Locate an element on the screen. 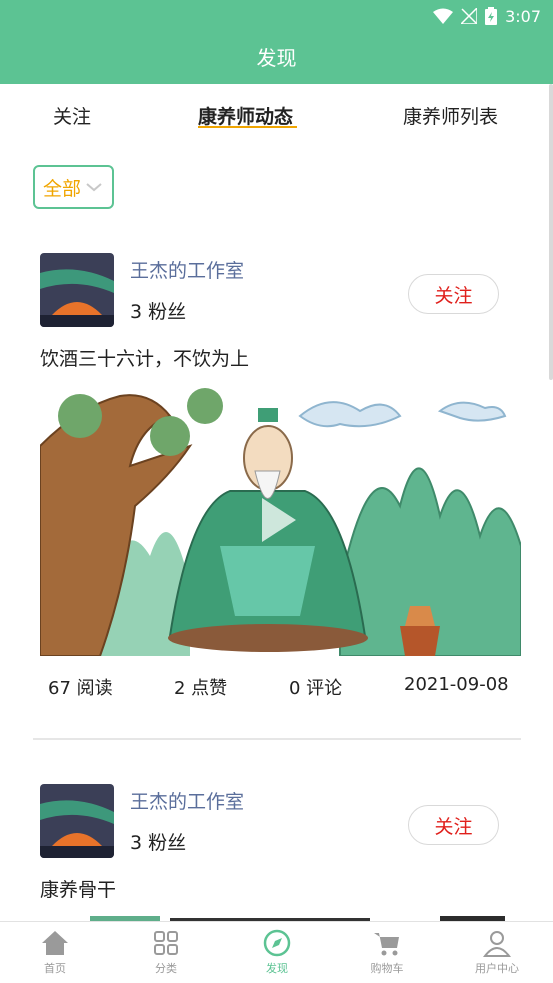  post-date: 2021-09-08 is located at coordinates (456, 684).